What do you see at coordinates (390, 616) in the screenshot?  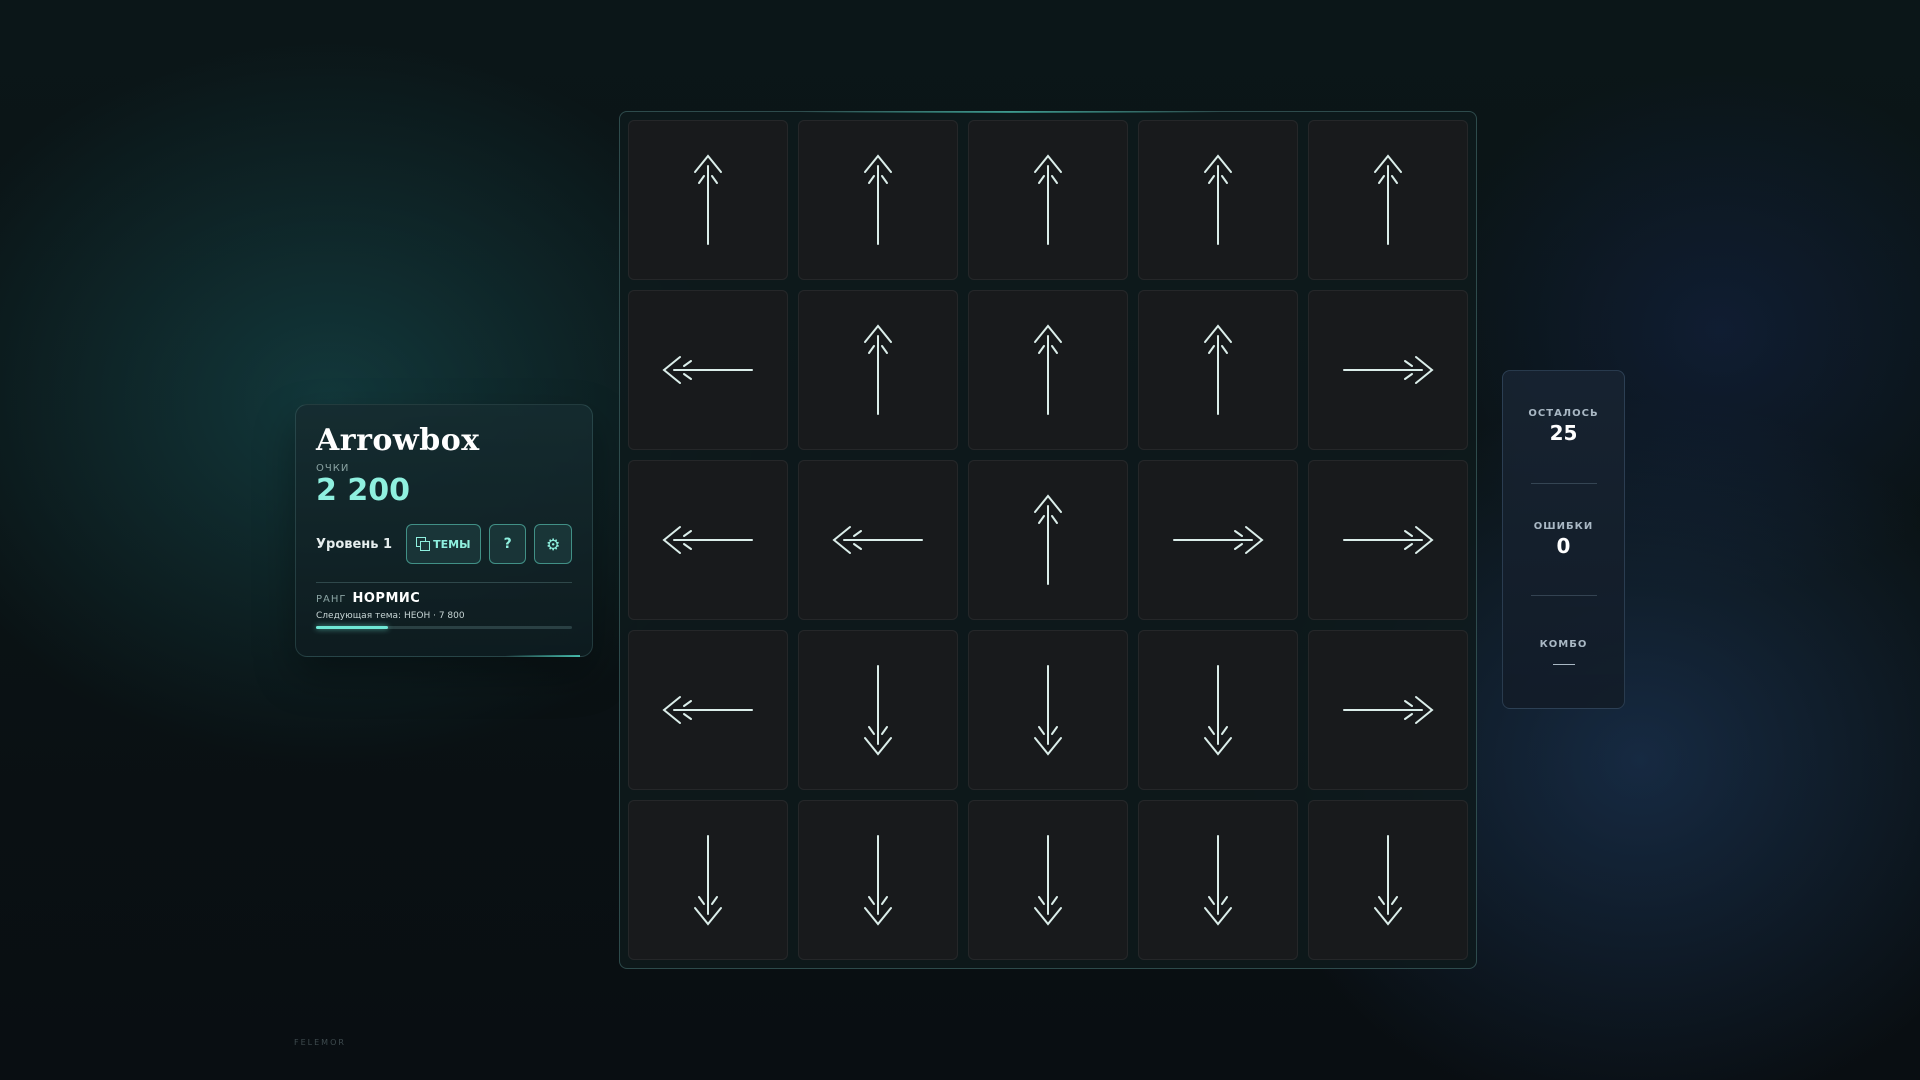 I see `next-theme-text: Следующая тема: НЕОН · 7 800` at bounding box center [390, 616].